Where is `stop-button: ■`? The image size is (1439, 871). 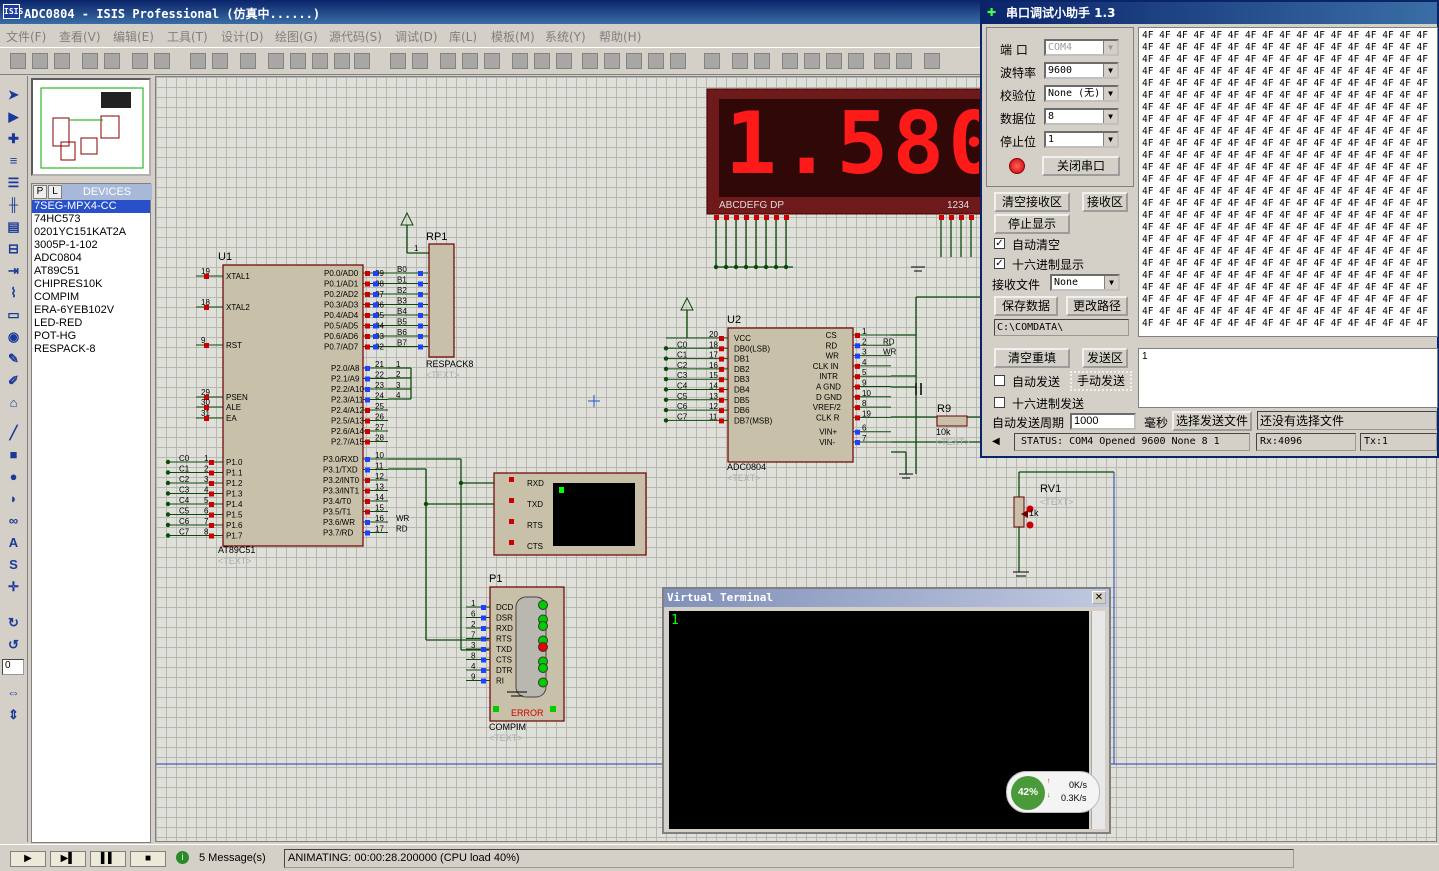 stop-button: ■ is located at coordinates (148, 859).